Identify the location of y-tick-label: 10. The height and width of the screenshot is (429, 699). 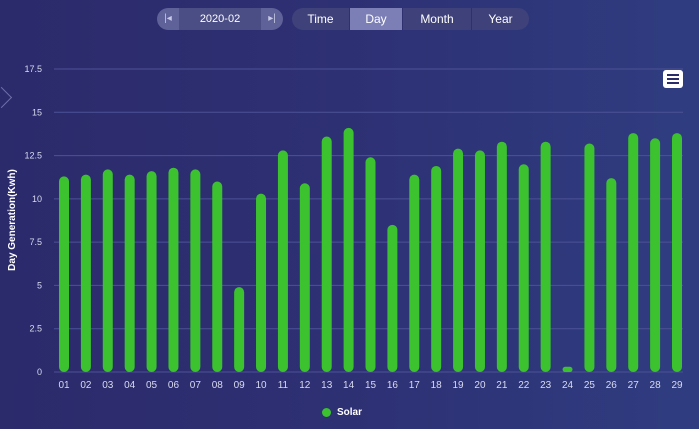
(37, 199).